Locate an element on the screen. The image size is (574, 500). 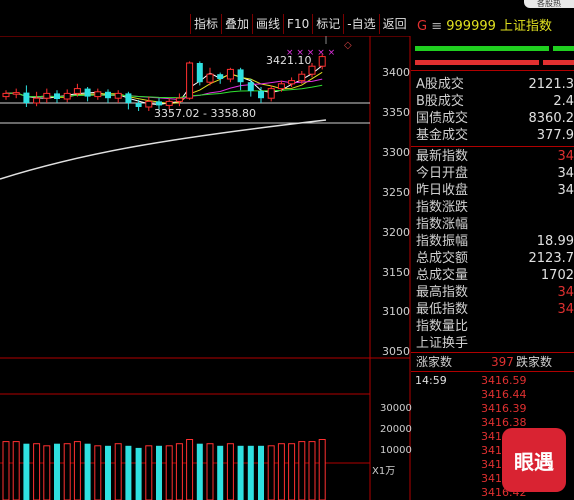
index-label: 指数涨跌 is located at coordinates (442, 207).